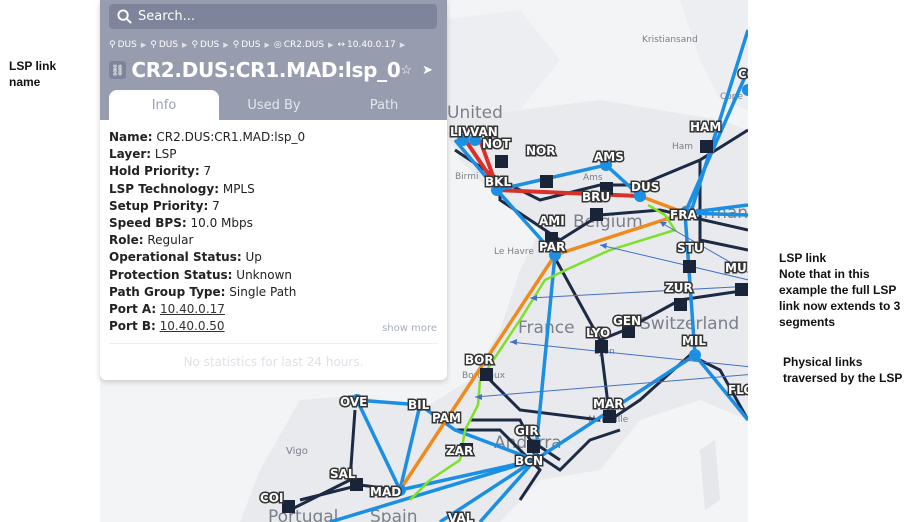 This screenshot has height=522, width=916. Describe the element at coordinates (143, 154) in the screenshot. I see `field-layer: Layer: LSP` at that location.